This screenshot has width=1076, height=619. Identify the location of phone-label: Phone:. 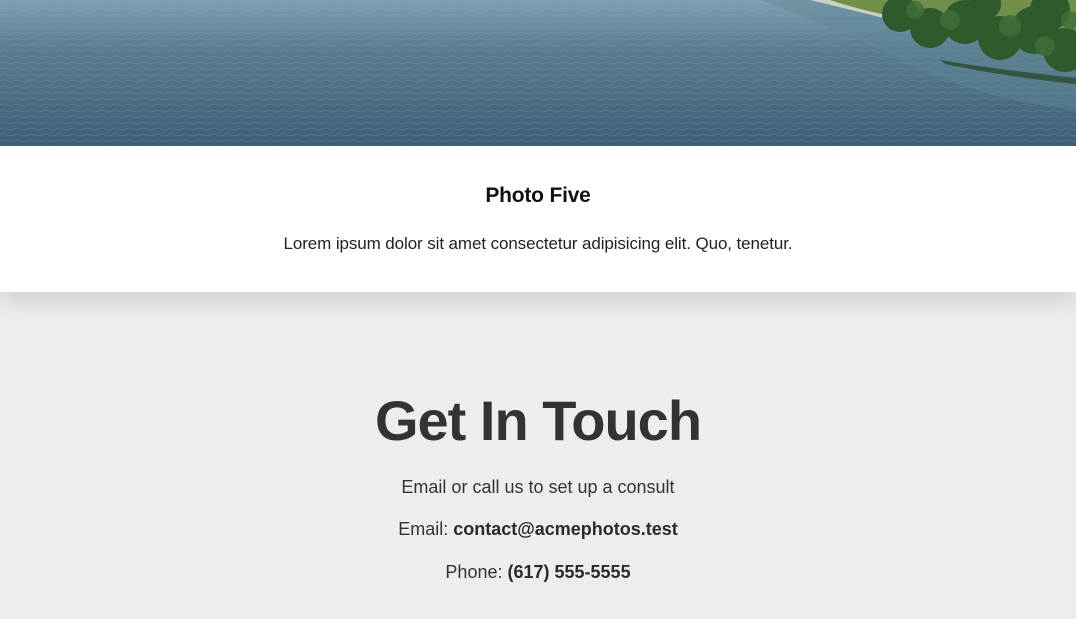
(476, 572).